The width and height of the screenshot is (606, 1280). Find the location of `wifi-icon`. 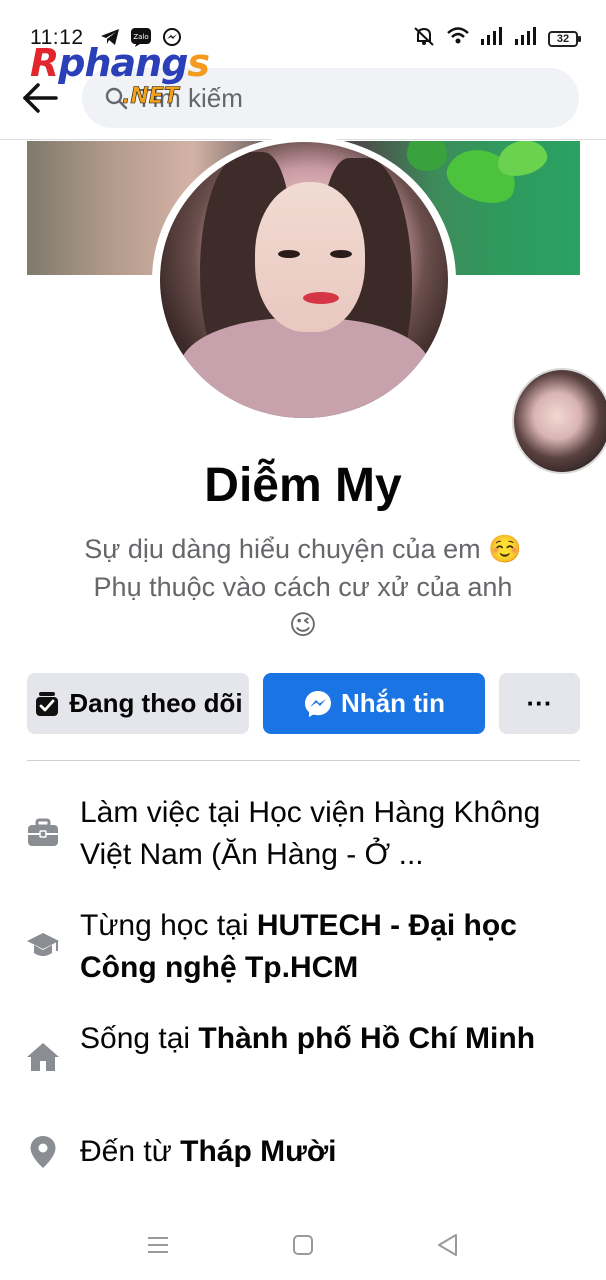

wifi-icon is located at coordinates (458, 38).